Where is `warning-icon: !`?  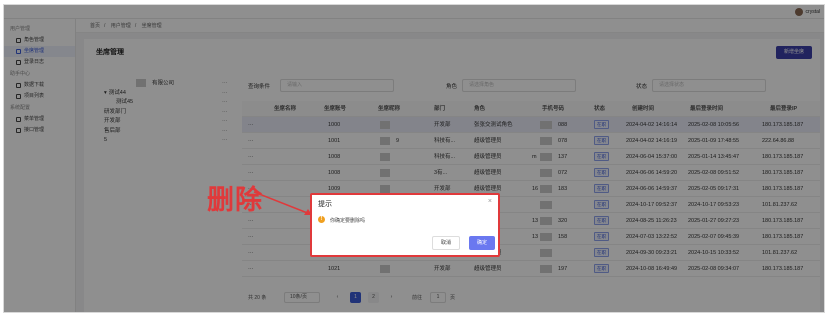 warning-icon: ! is located at coordinates (321, 219).